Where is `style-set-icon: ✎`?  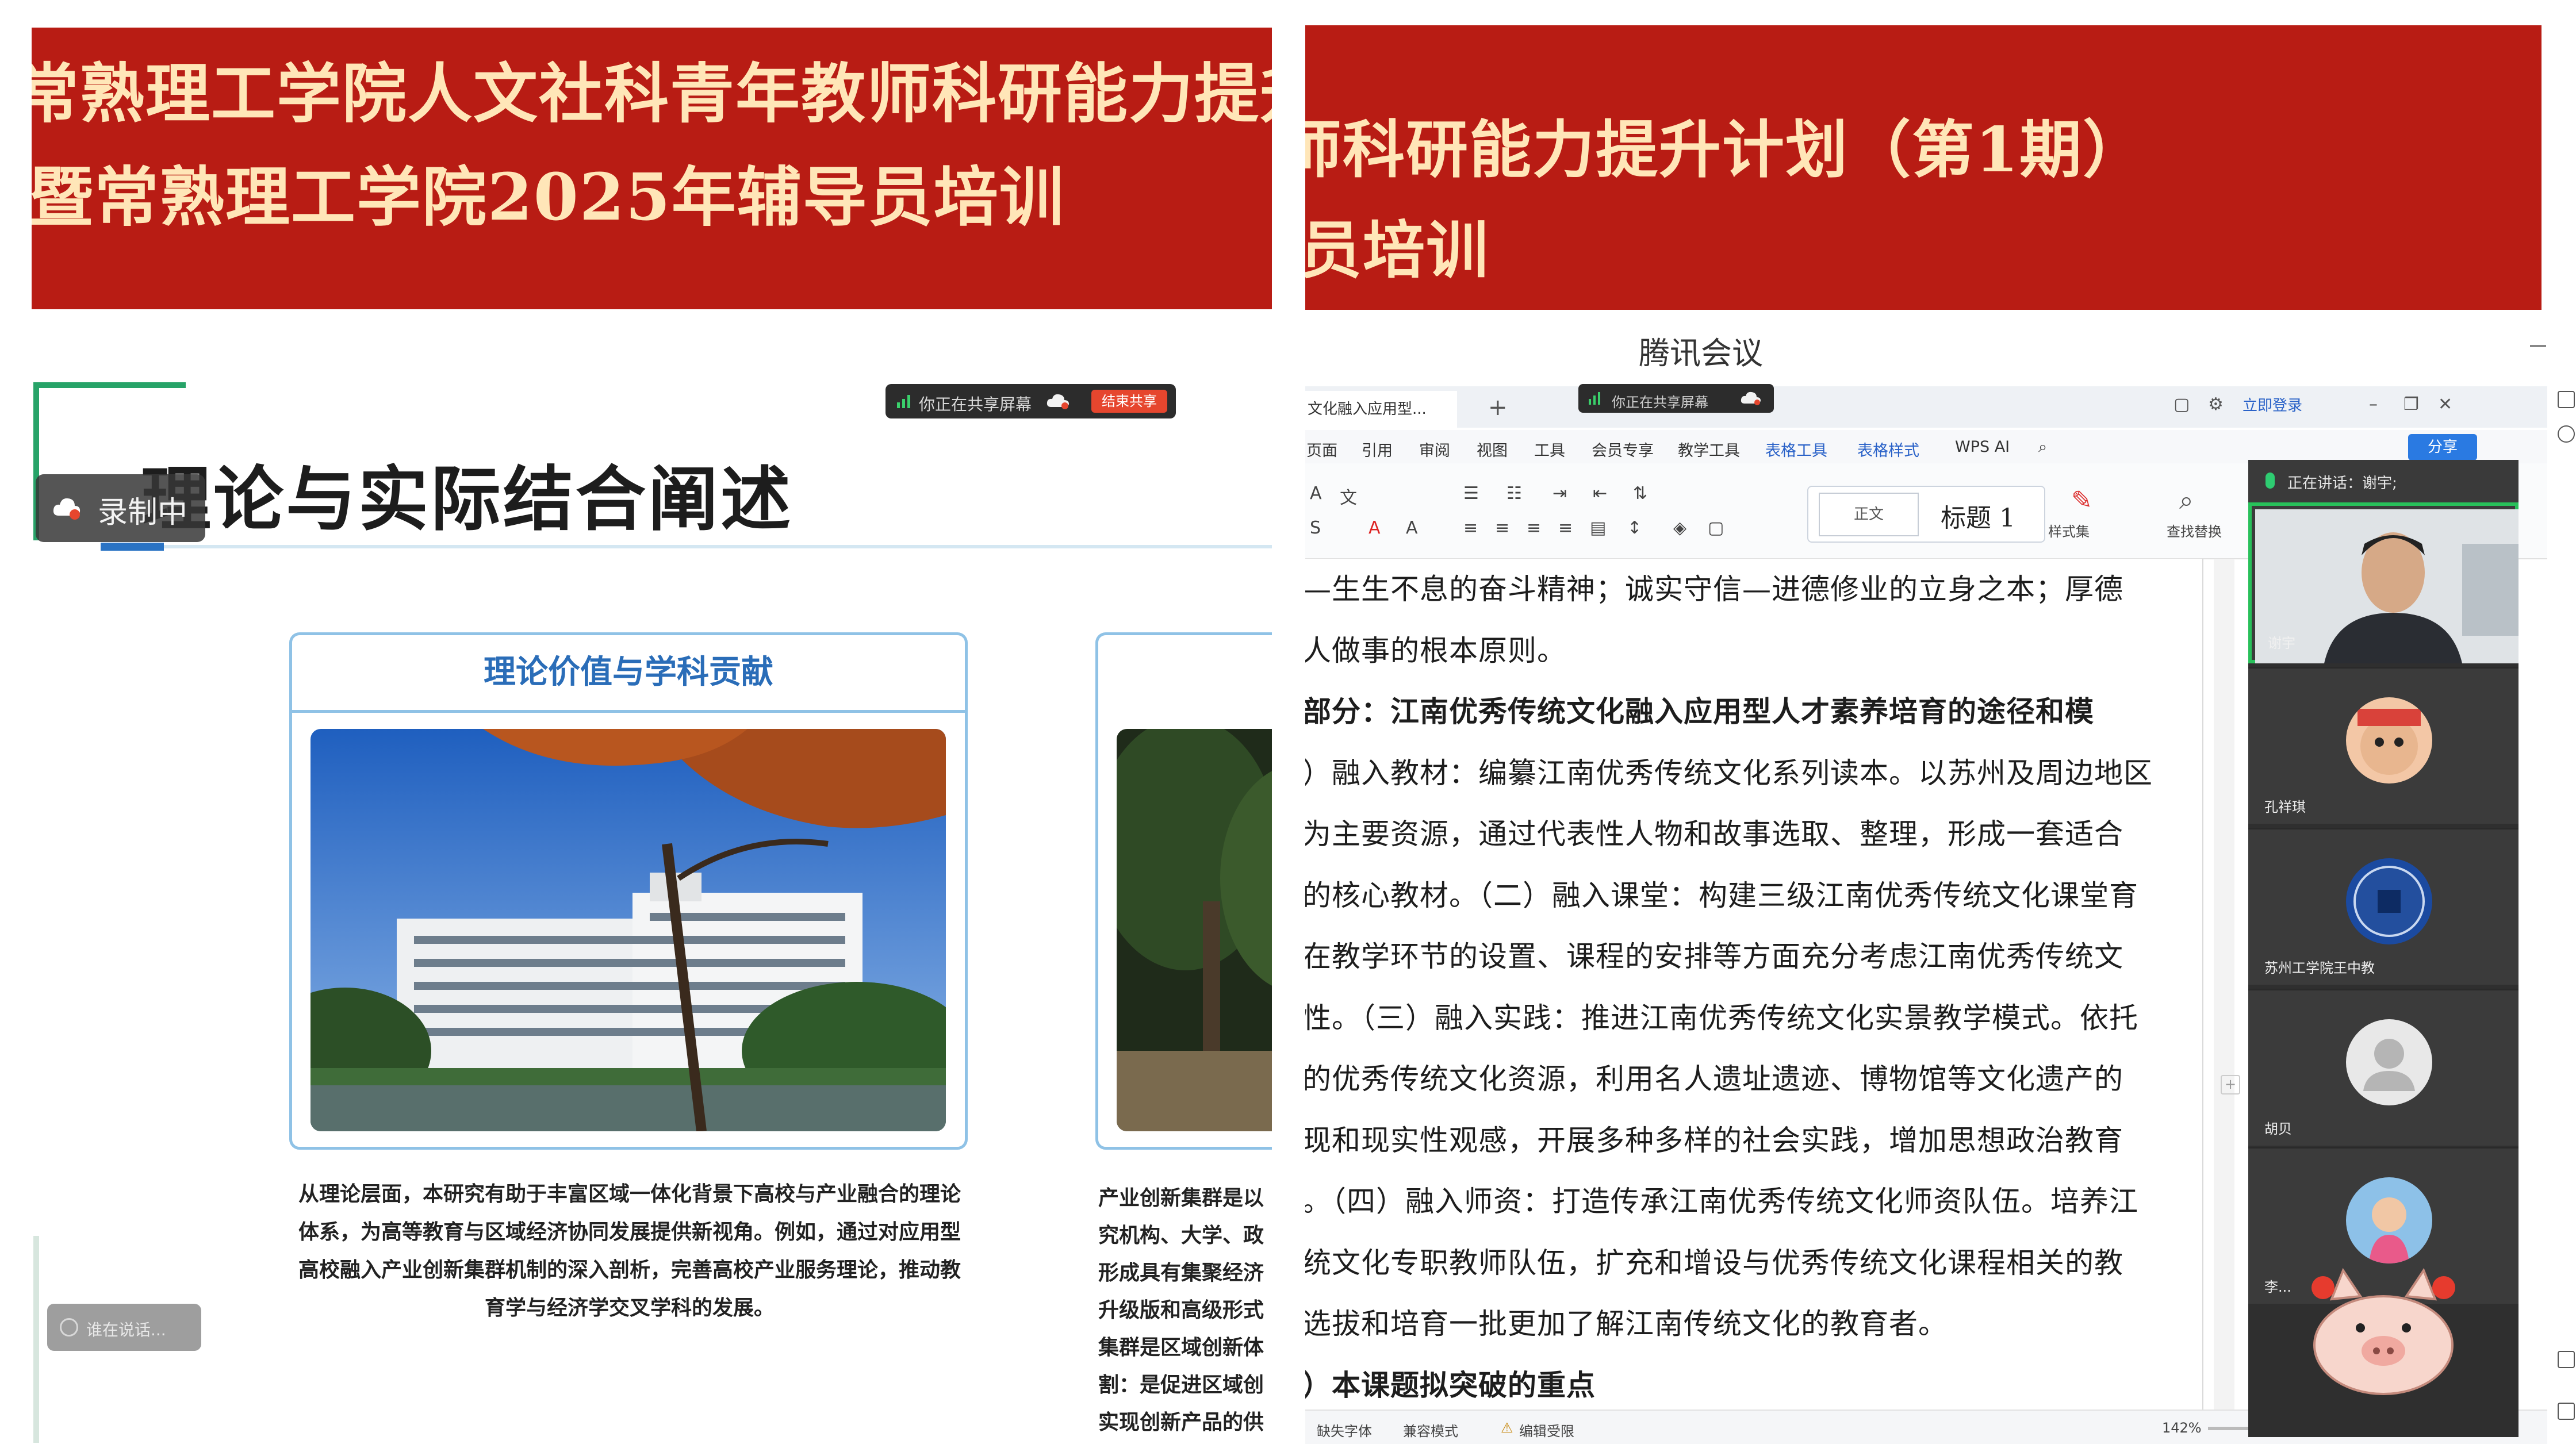 style-set-icon: ✎ is located at coordinates (2081, 500).